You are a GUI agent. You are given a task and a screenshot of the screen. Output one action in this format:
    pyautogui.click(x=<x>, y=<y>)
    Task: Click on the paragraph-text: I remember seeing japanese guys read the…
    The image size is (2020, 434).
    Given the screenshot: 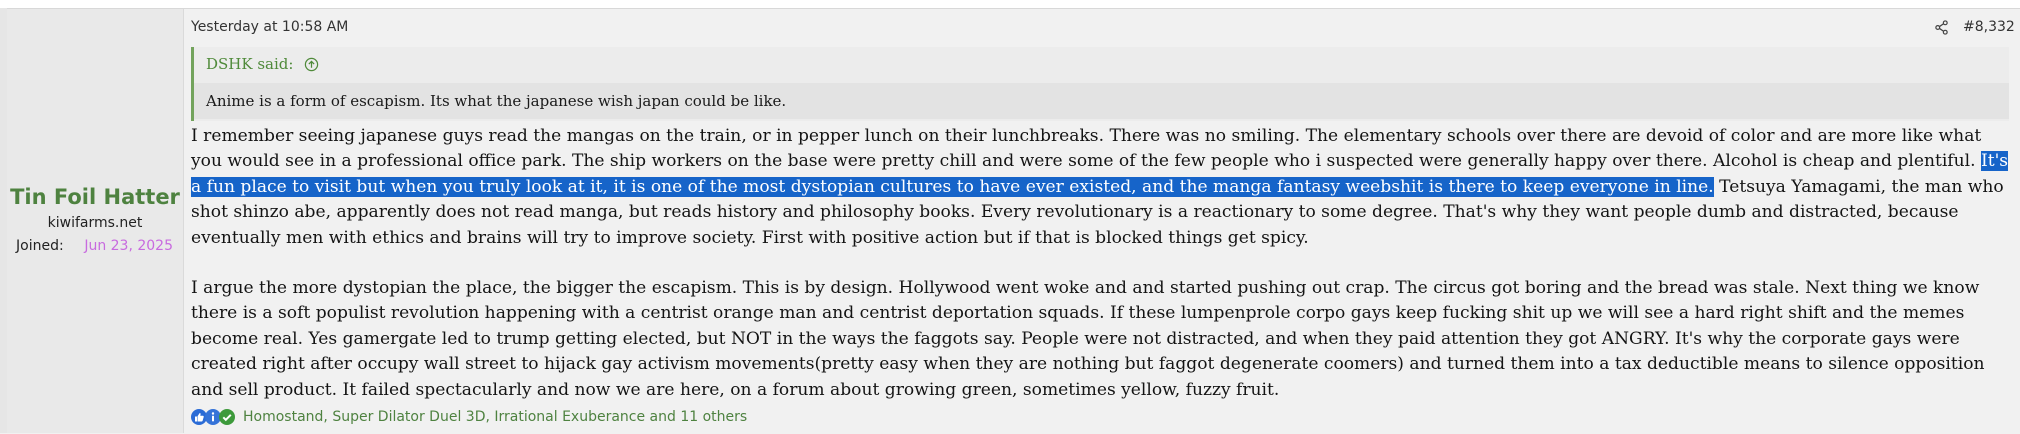 What is the action you would take?
    pyautogui.click(x=1086, y=149)
    